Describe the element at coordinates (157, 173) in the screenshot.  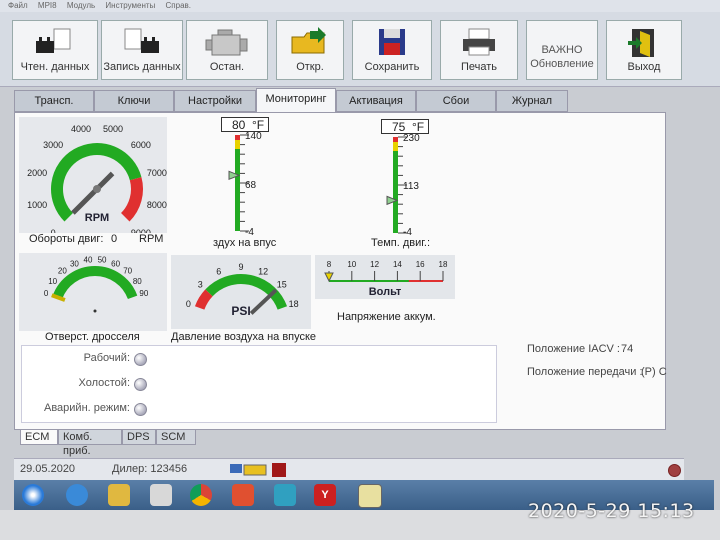
I see `rpm-tick-label: 7000` at that location.